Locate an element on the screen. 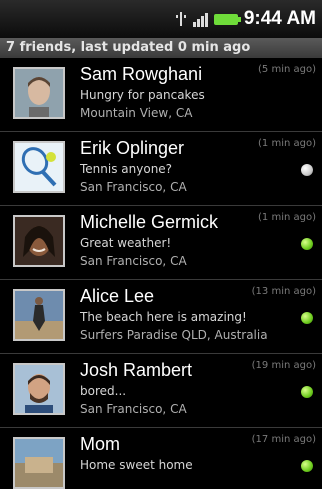  friend-row: Mom Home sweet home (17 min ago) is located at coordinates (161, 458).